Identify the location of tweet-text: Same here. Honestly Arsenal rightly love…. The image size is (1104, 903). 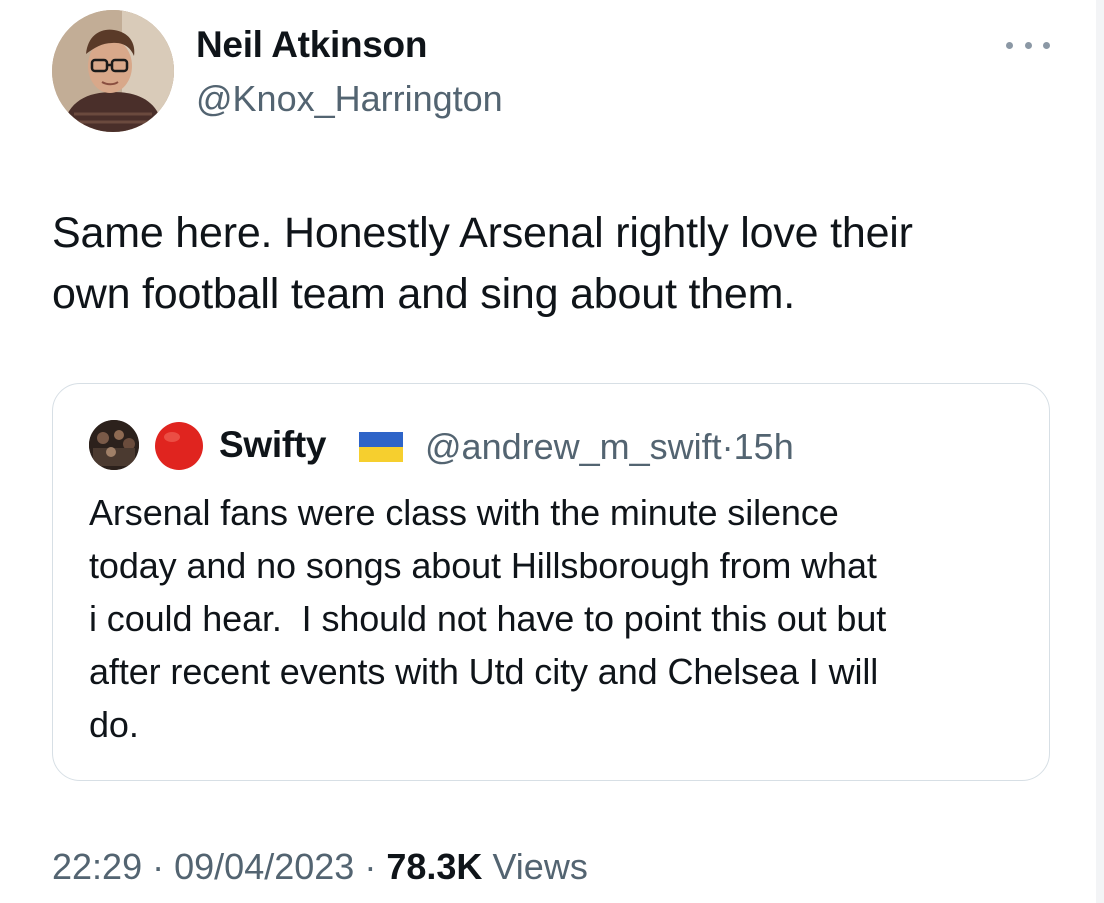
(552, 264).